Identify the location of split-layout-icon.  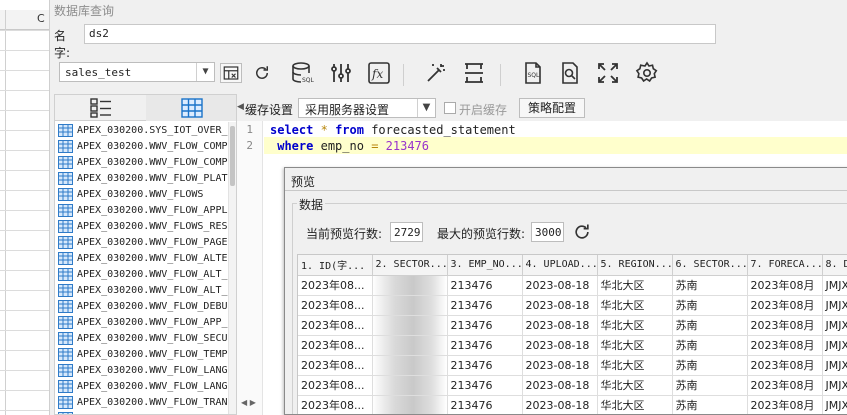
(474, 73).